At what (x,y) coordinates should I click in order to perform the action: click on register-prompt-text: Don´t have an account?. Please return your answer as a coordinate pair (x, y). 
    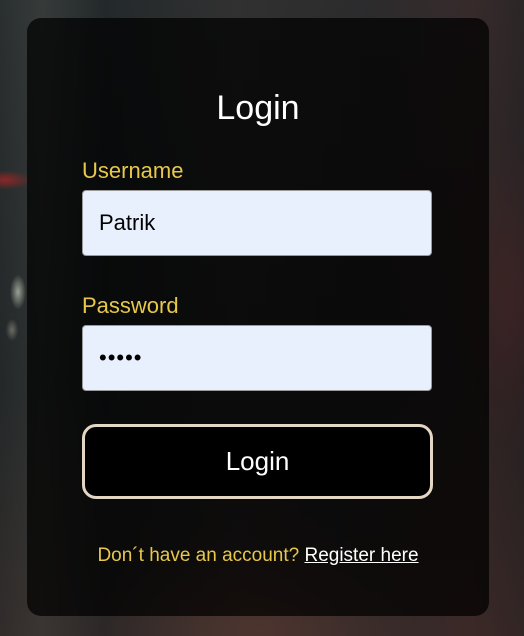
    Looking at the image, I should click on (198, 555).